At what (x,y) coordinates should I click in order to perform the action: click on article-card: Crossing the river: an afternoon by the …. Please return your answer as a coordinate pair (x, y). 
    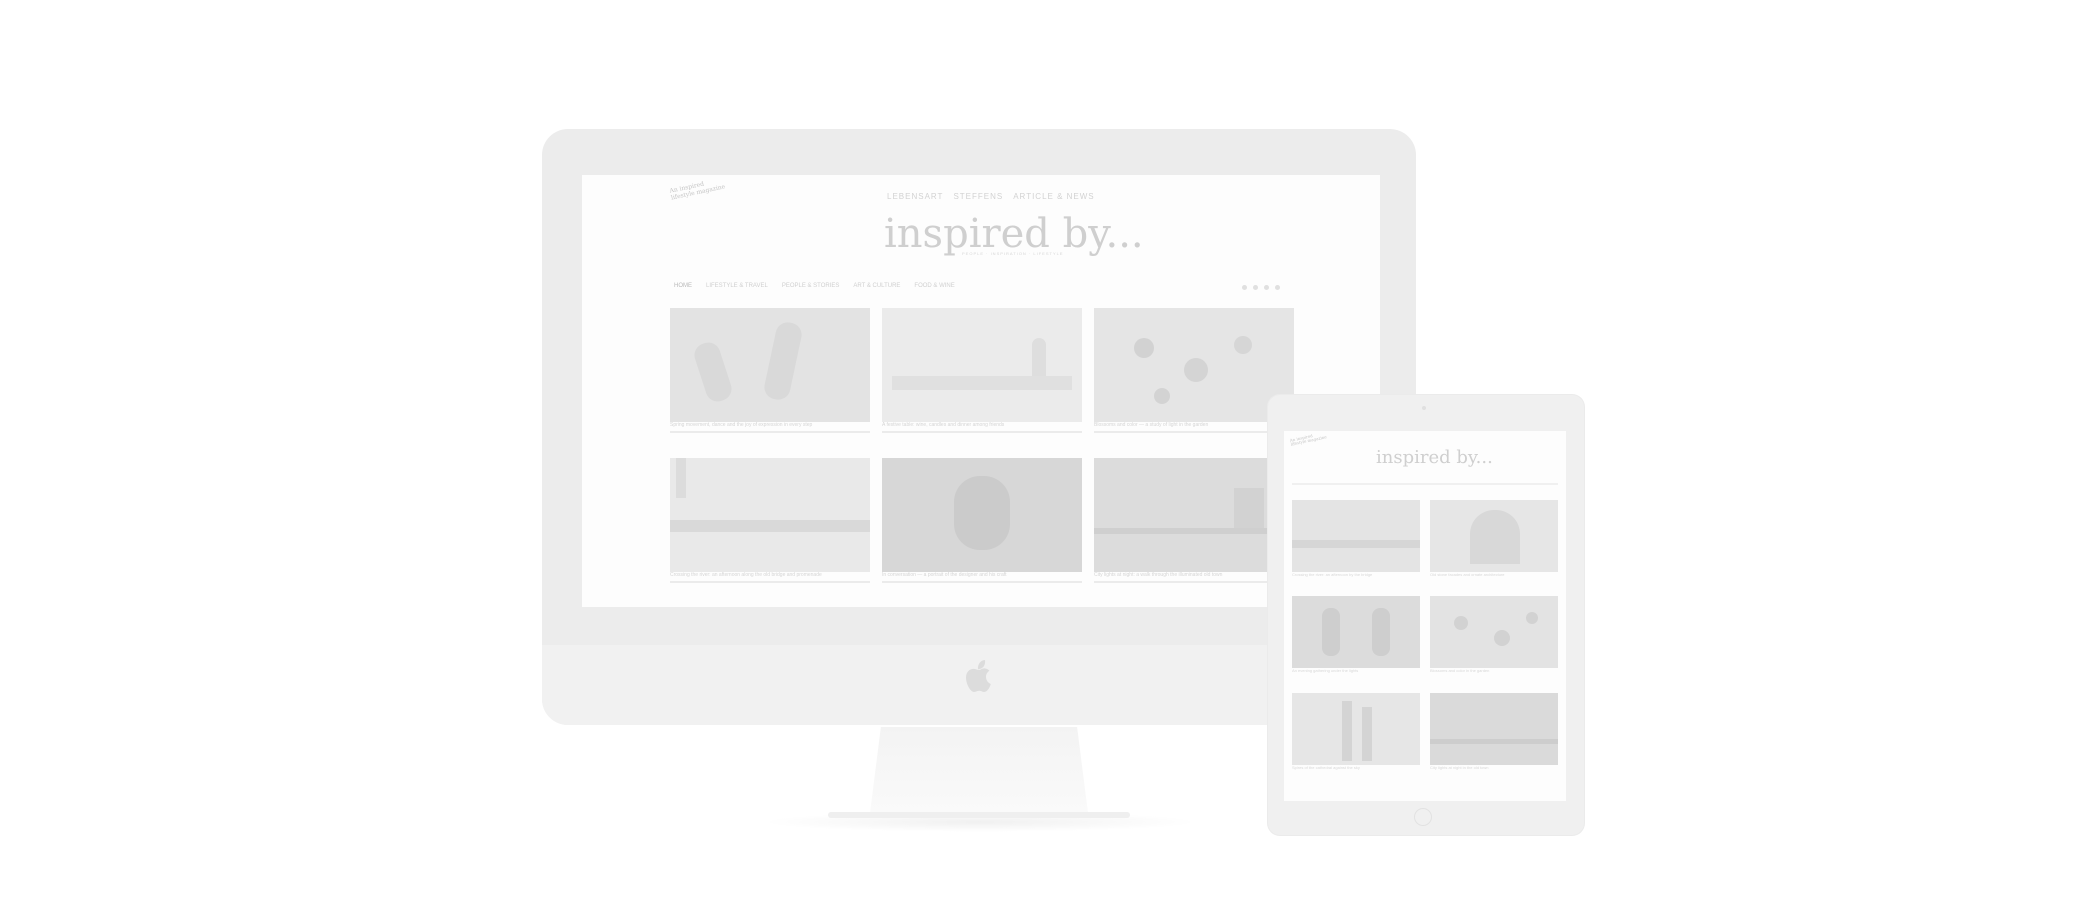
    Looking at the image, I should click on (1356, 538).